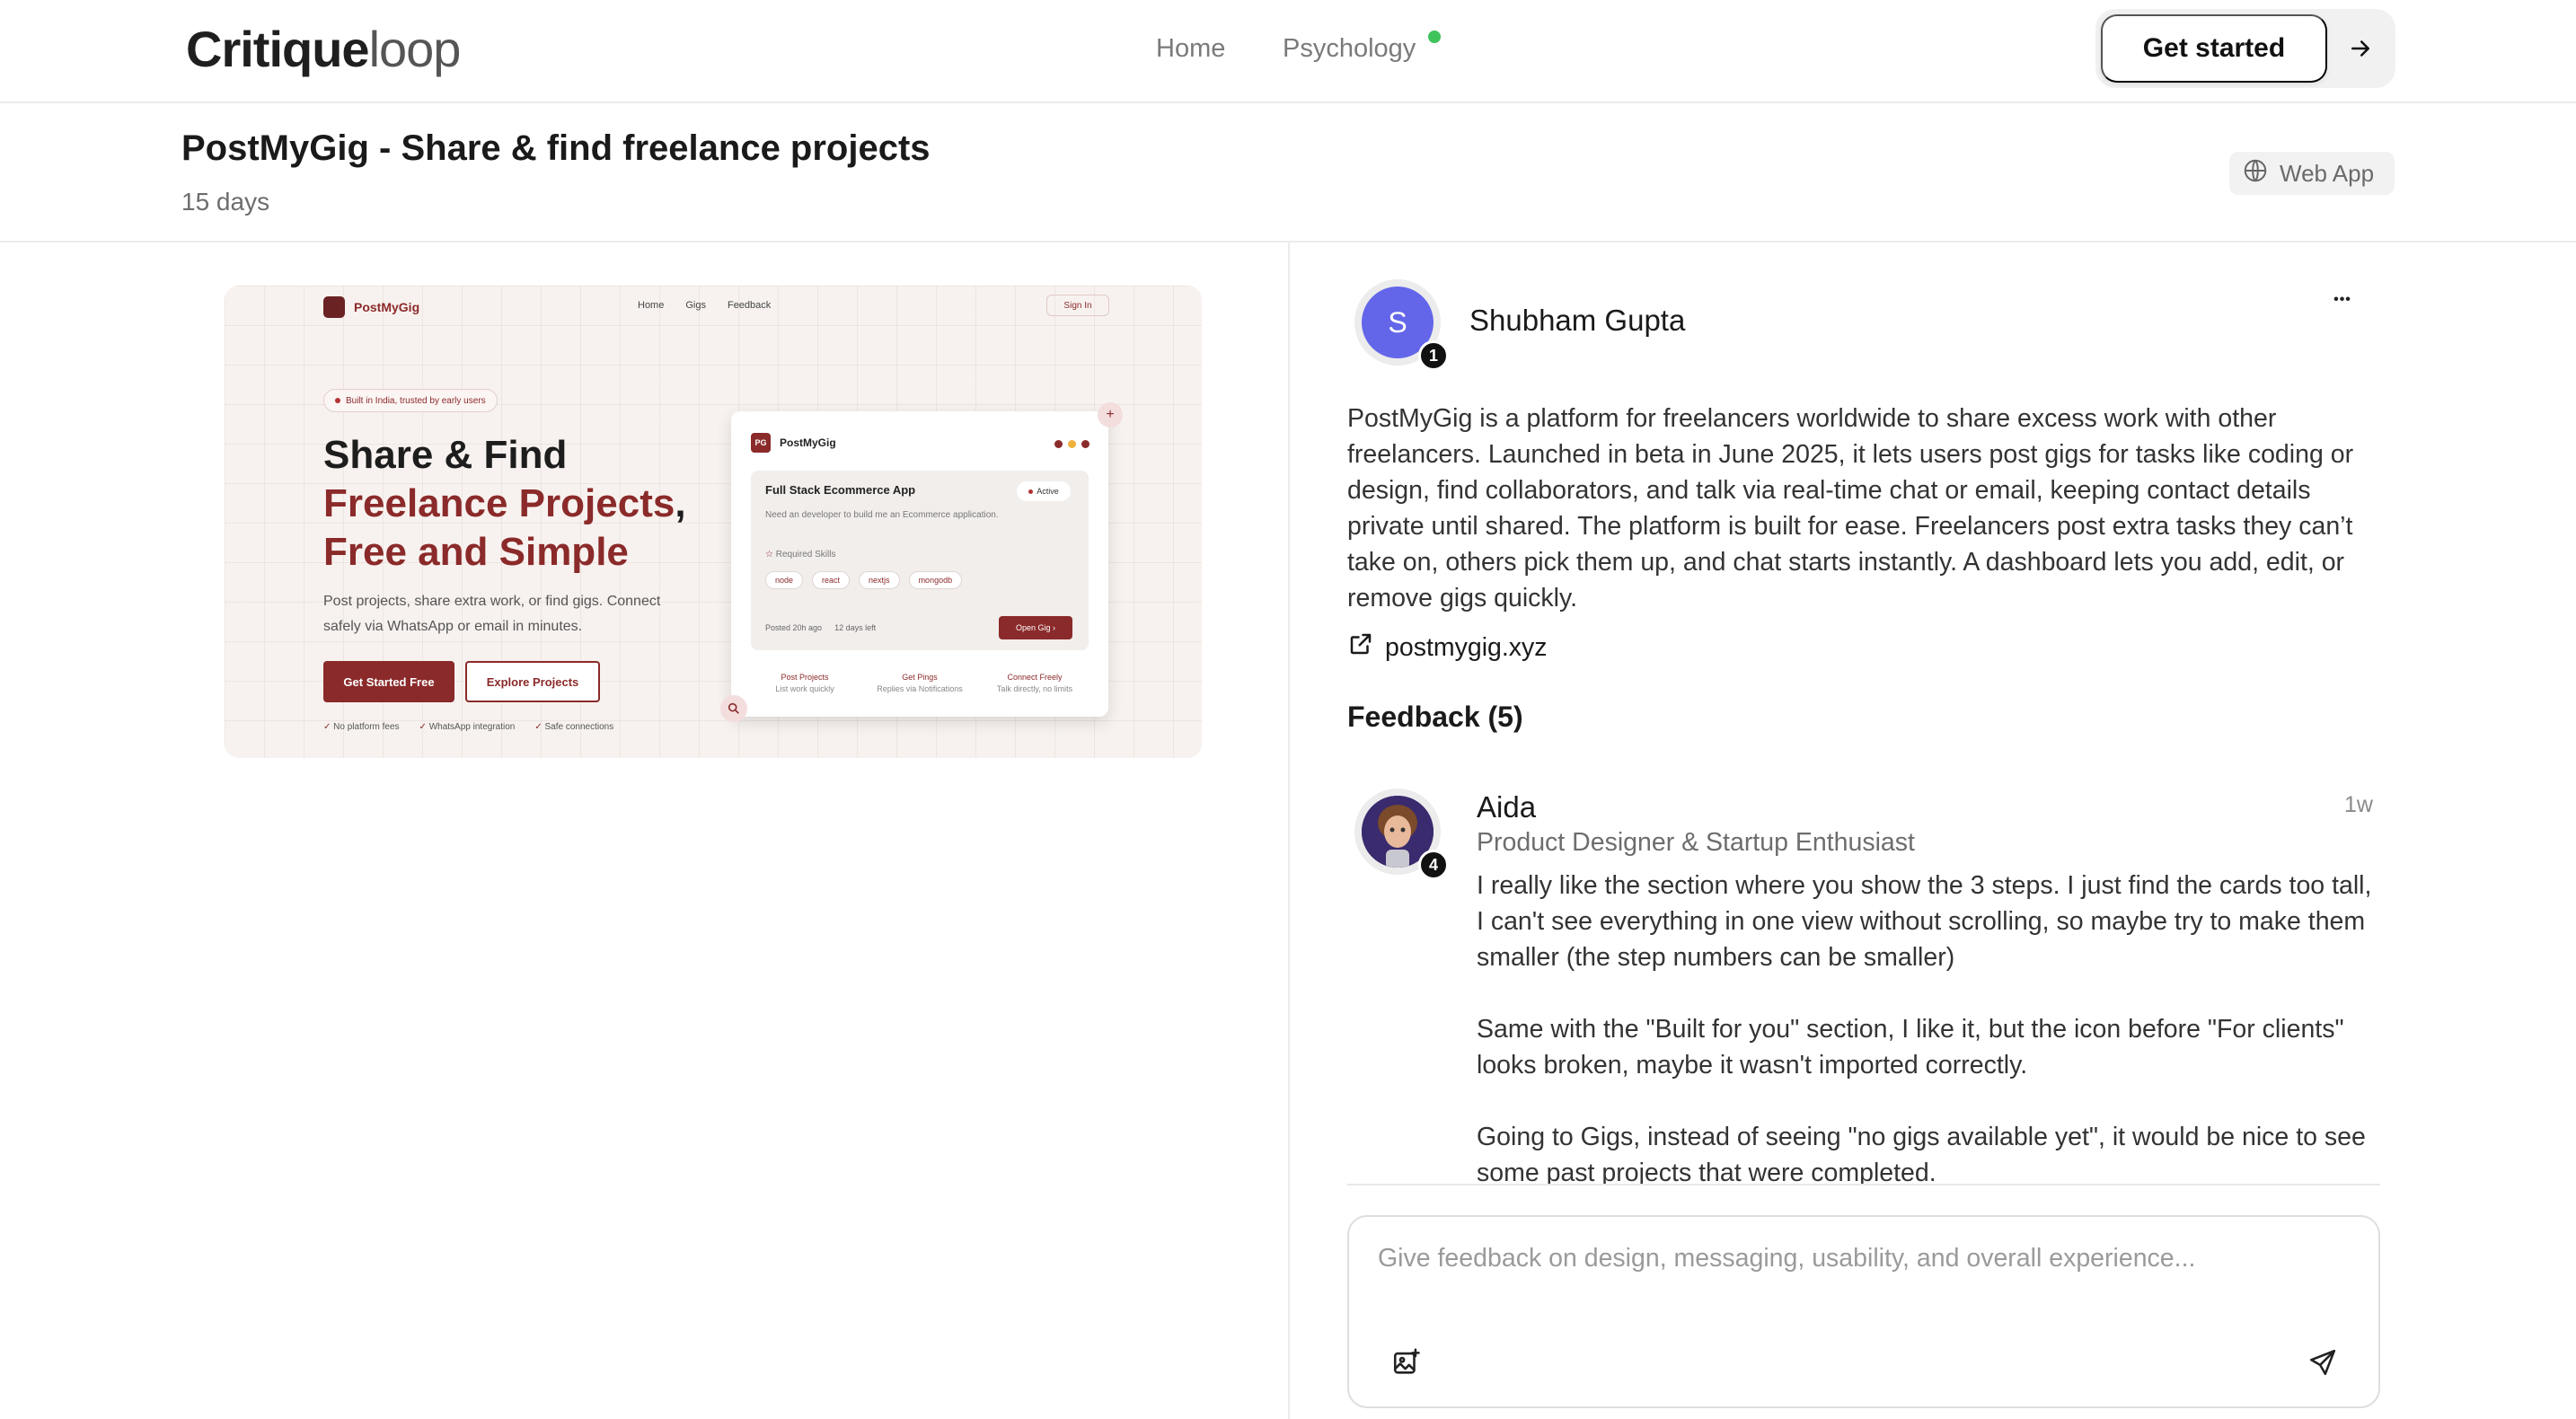 This screenshot has height=1419, width=2576. Describe the element at coordinates (695, 306) in the screenshot. I see `preview-nav-gigs: Gigs` at that location.